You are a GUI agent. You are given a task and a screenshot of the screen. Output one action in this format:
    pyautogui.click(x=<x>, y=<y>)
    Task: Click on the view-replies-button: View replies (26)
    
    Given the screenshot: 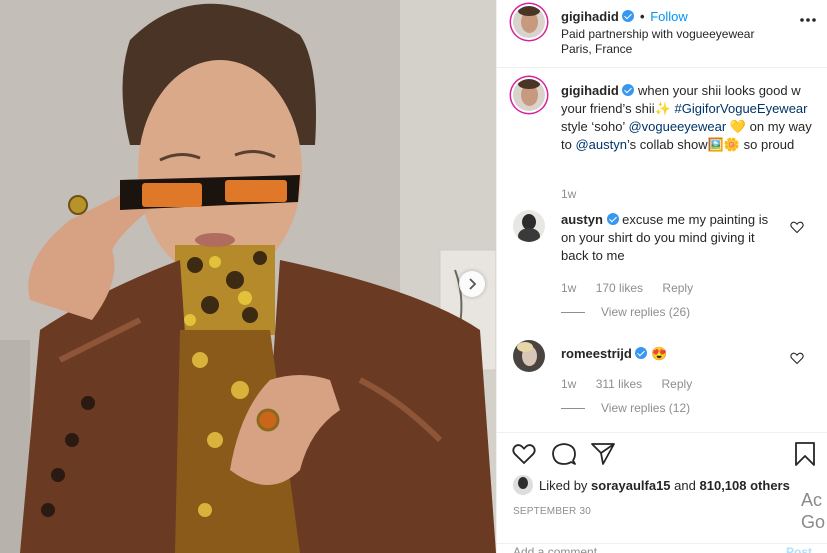 What is the action you would take?
    pyautogui.click(x=625, y=312)
    